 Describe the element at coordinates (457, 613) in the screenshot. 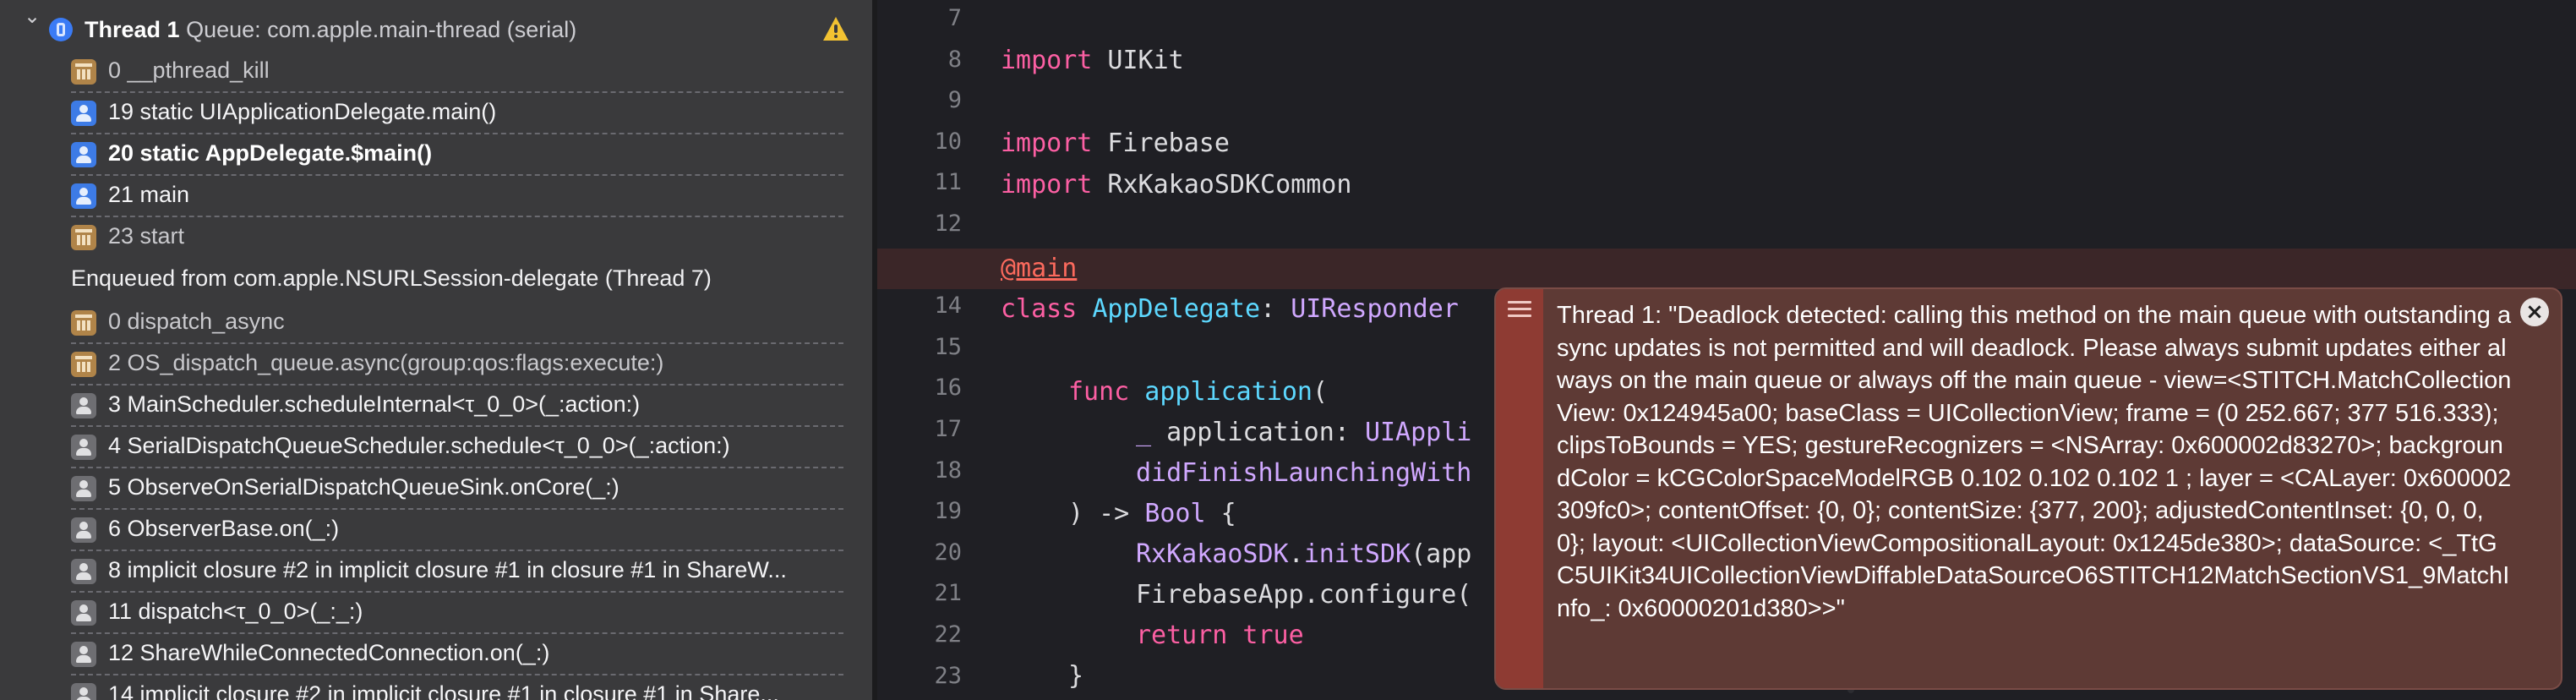

I see `stack-frame-row: 11 dispatch<τ_0_0>(_:_:)` at that location.